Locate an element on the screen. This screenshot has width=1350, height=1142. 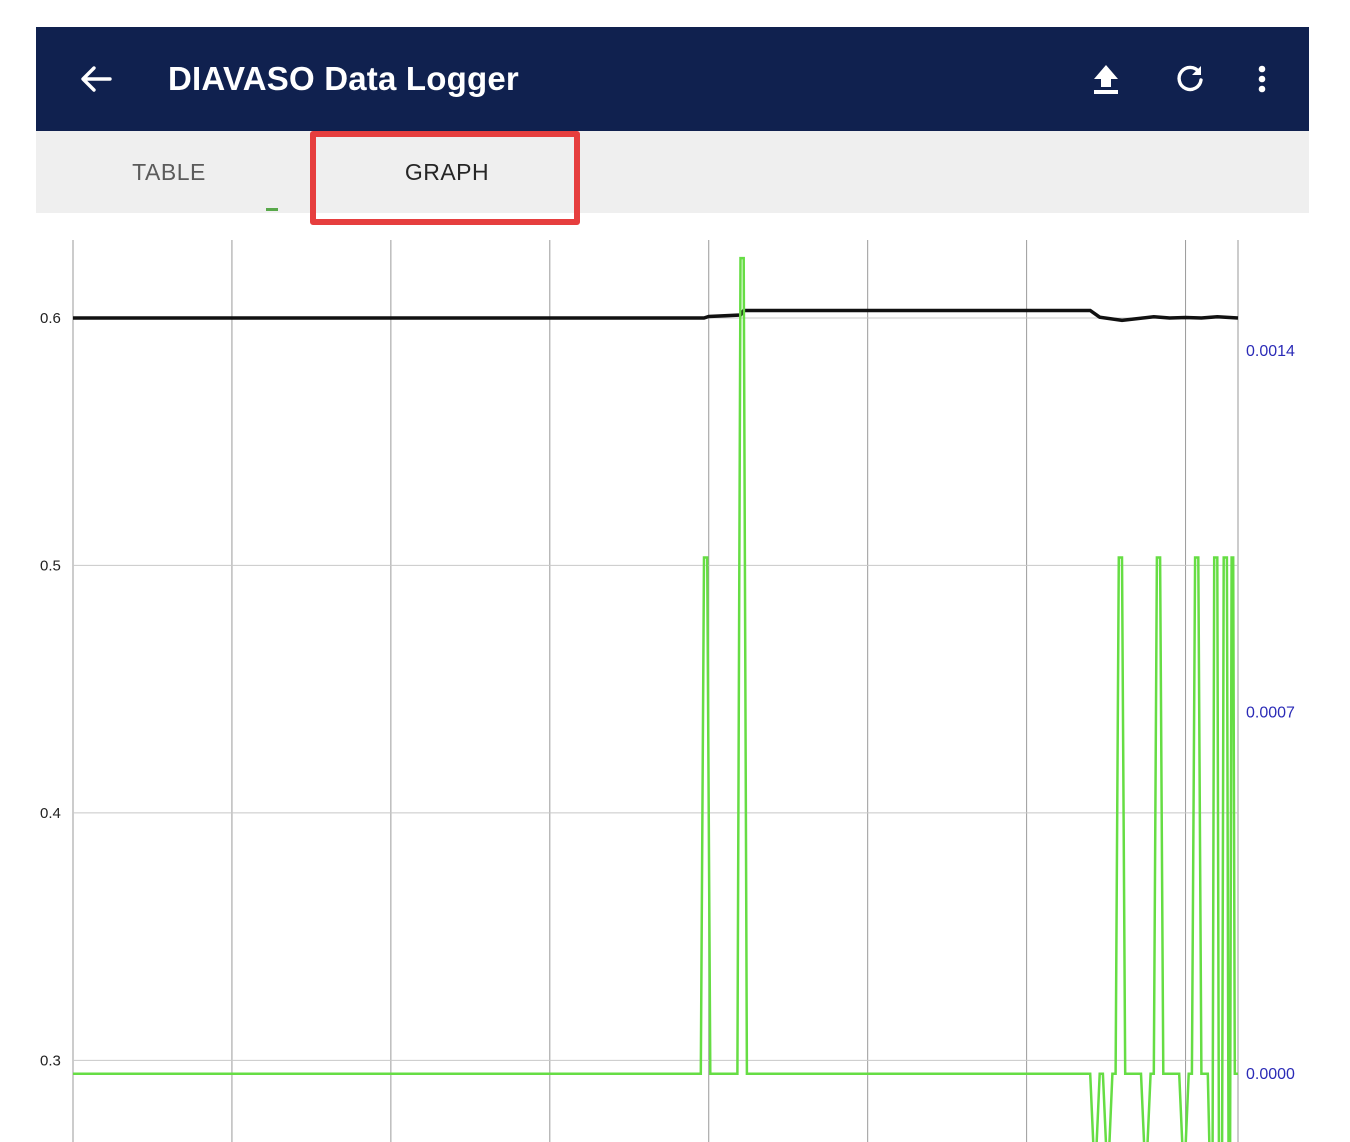
tab-table: TABLE is located at coordinates (169, 172).